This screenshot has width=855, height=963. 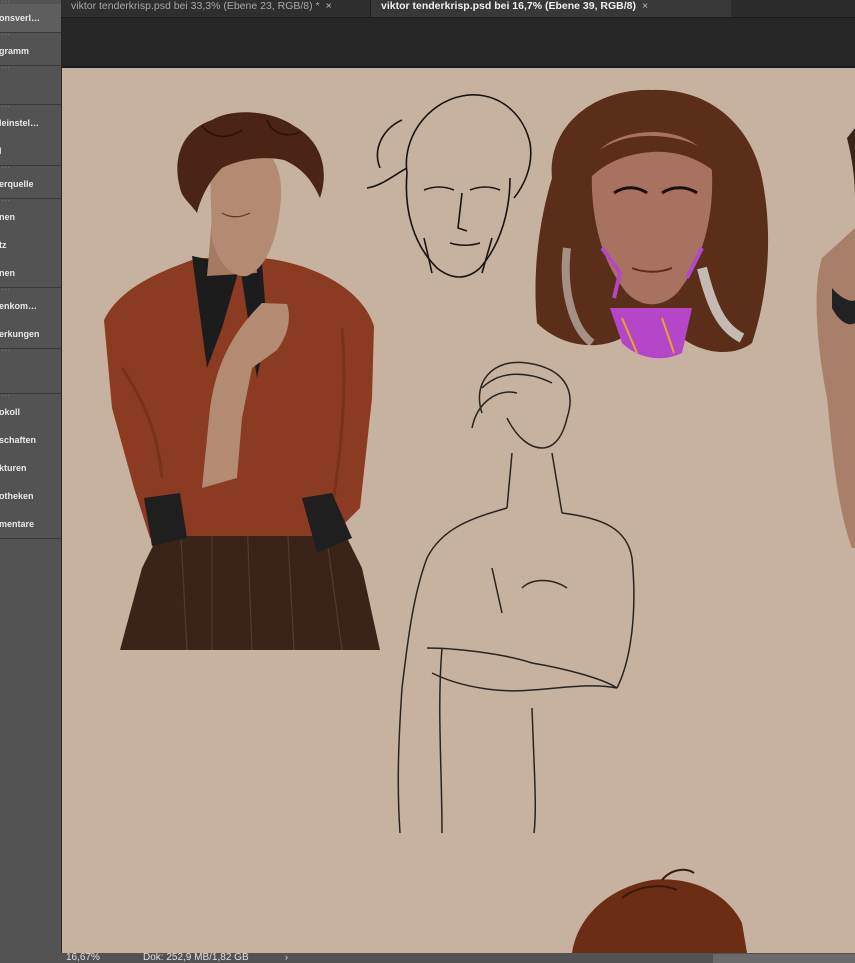 I want to click on panel-group-6: nen tz nen, so click(x=30, y=243).